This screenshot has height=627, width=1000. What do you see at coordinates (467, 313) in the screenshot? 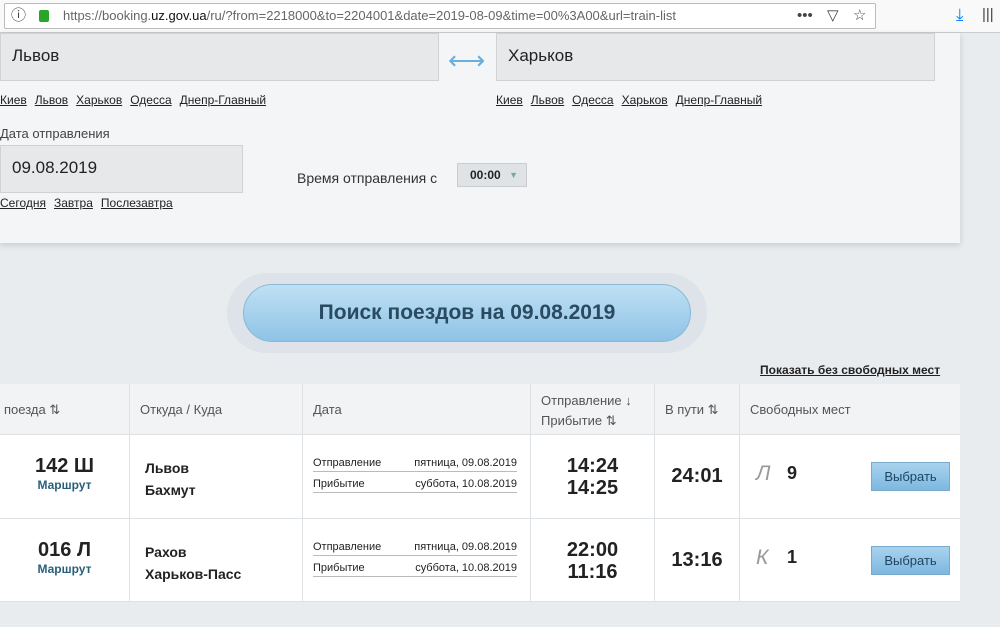
I see `search-trains-button: Поиск поездов на 09.08.2019` at bounding box center [467, 313].